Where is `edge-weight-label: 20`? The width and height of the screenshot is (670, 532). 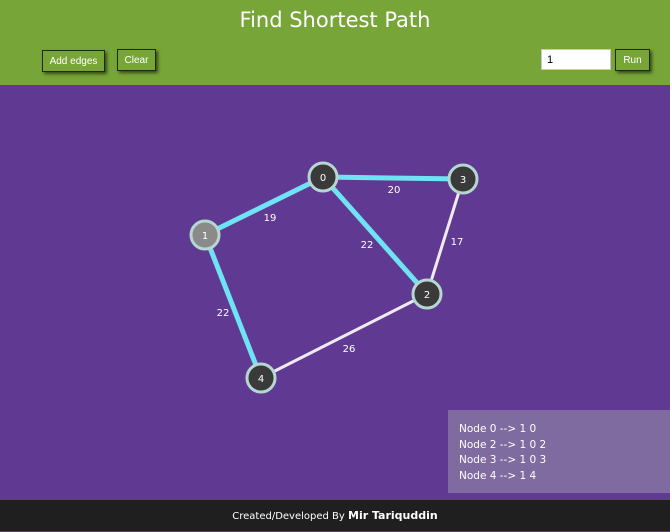 edge-weight-label: 20 is located at coordinates (394, 190).